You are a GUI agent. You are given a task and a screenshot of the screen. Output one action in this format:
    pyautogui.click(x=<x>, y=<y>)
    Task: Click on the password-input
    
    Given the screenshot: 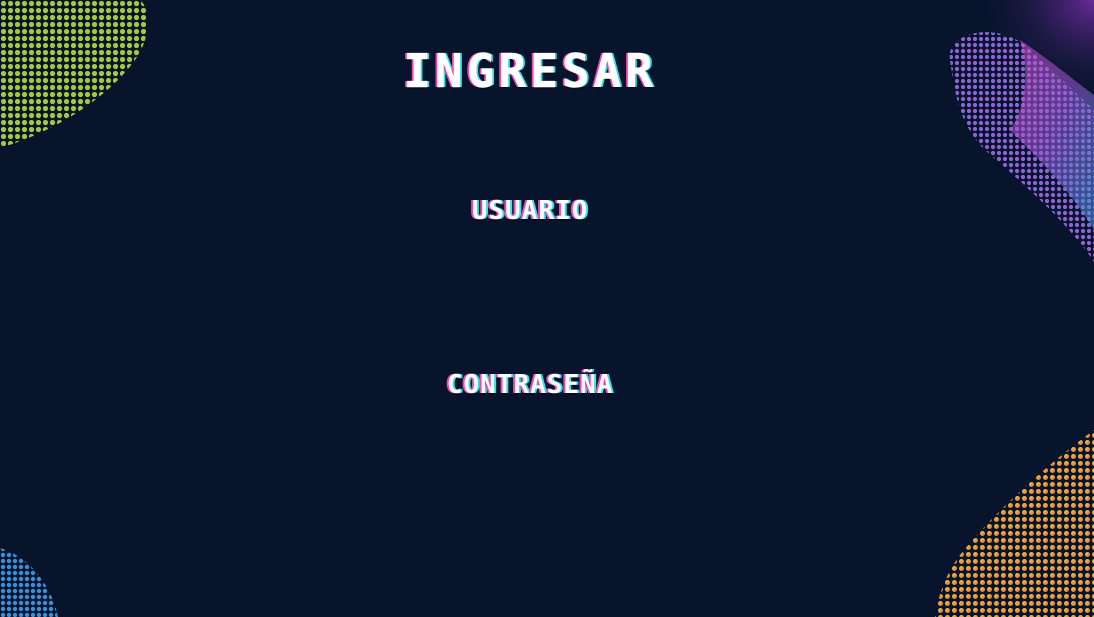 What is the action you would take?
    pyautogui.click(x=532, y=440)
    